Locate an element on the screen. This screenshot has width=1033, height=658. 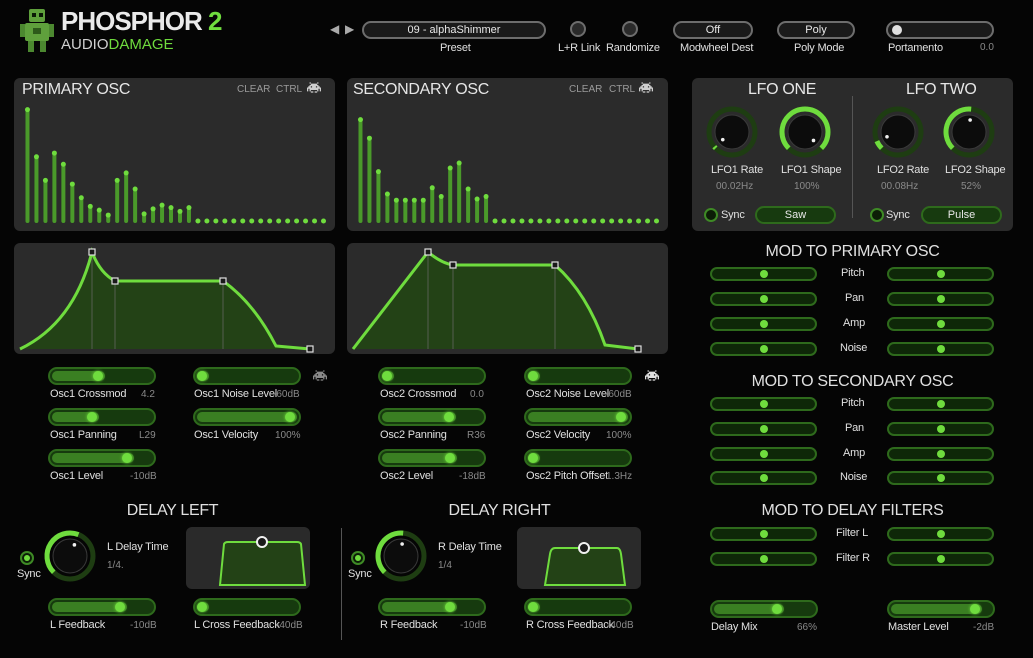
preset-selector: 09 - alphaShimmer is located at coordinates (454, 30).